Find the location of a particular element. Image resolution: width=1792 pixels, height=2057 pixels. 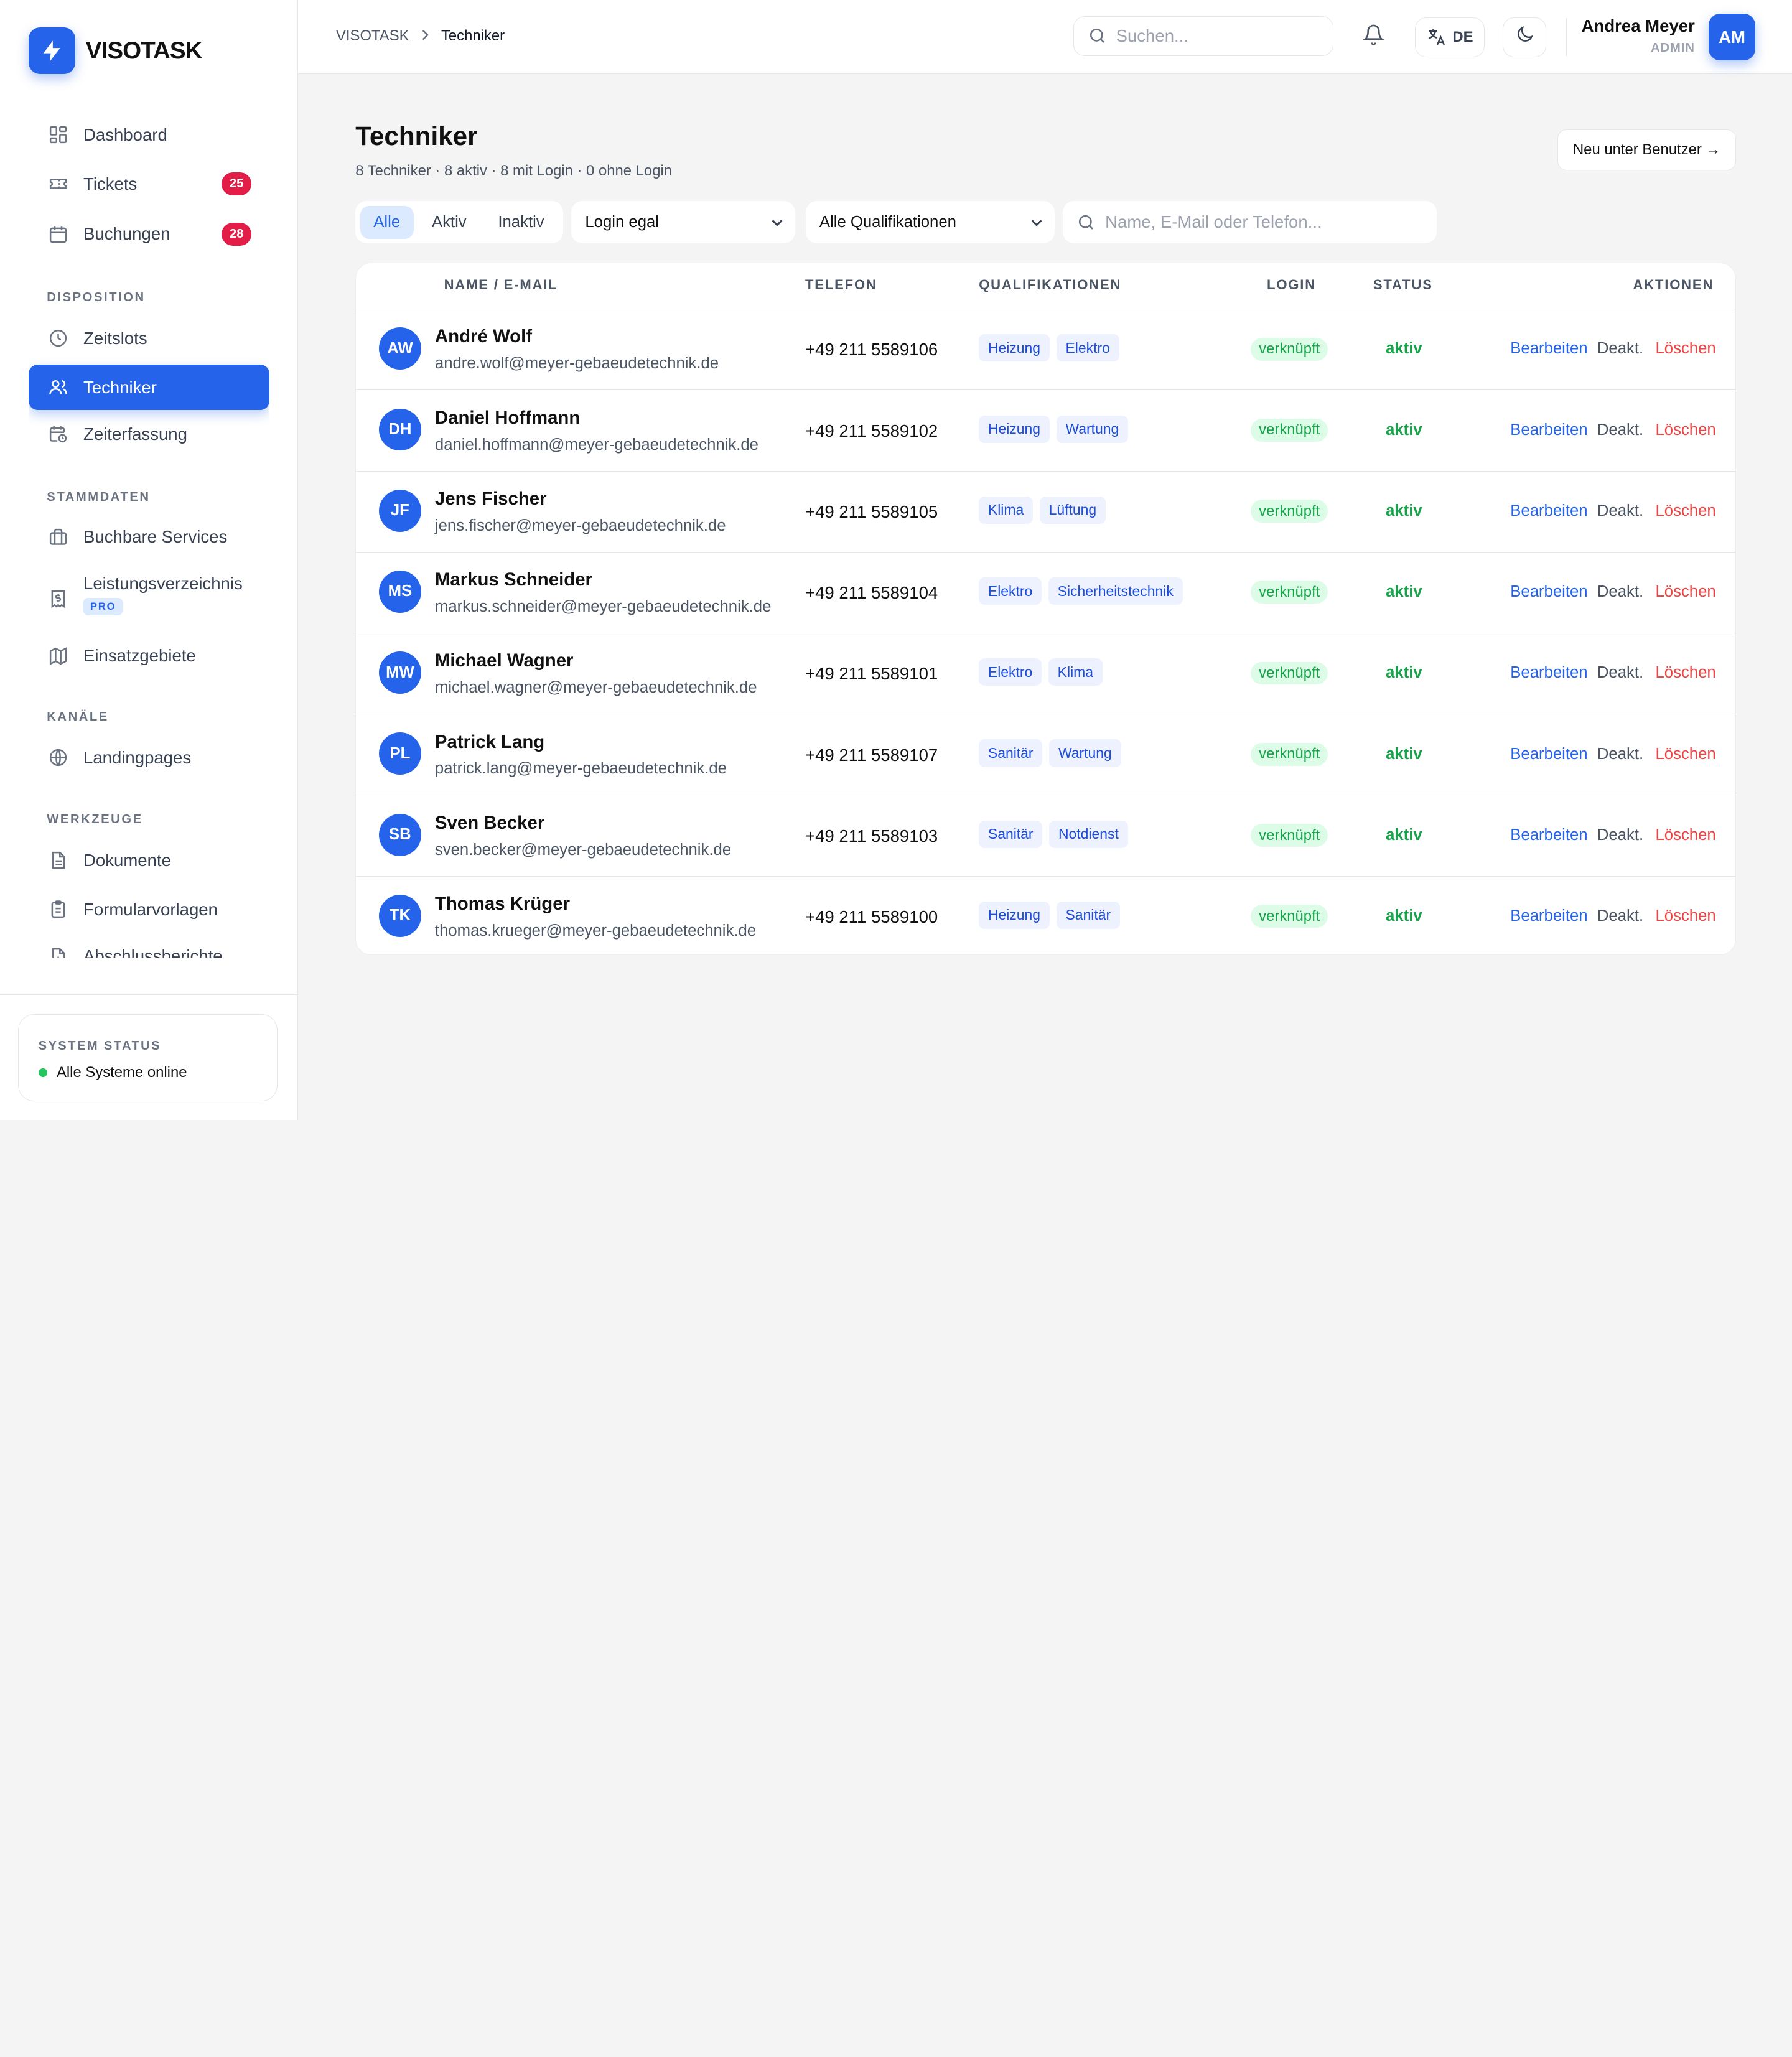

sidebar-item-landingpages: Landingpages is located at coordinates (149, 757).